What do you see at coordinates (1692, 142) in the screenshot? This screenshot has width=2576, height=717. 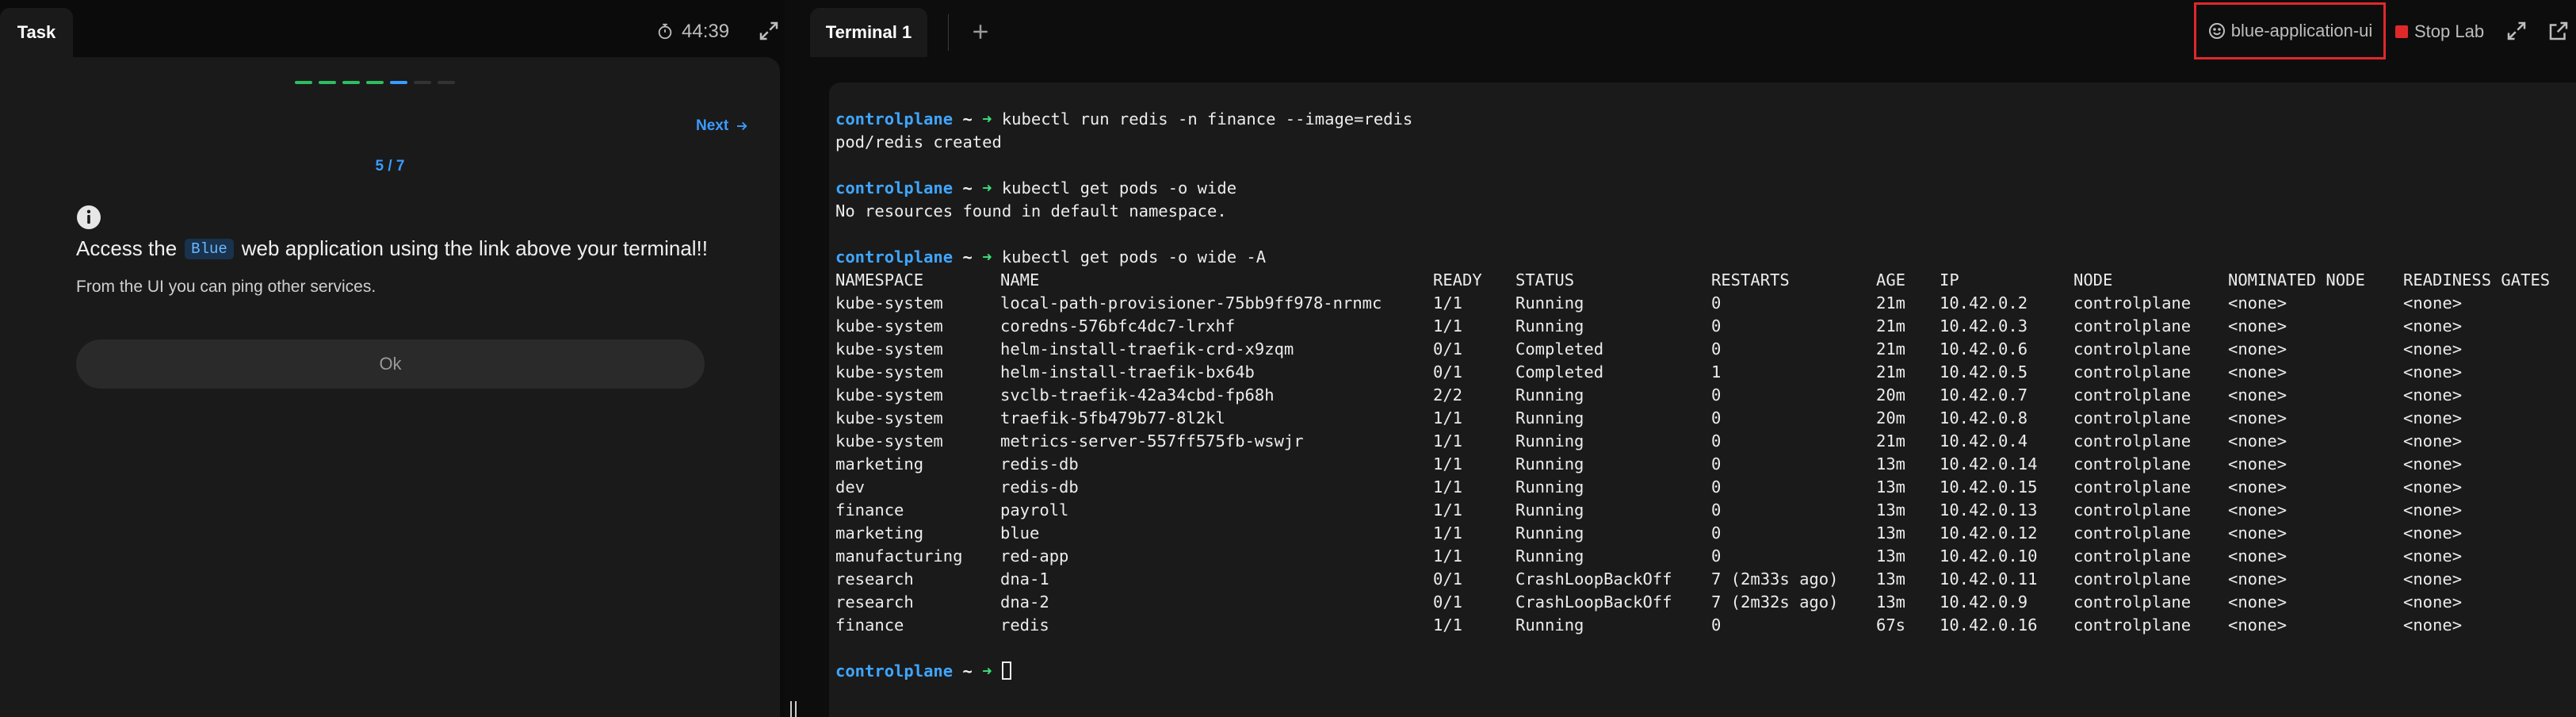 I see `output-line: pod/redis created` at bounding box center [1692, 142].